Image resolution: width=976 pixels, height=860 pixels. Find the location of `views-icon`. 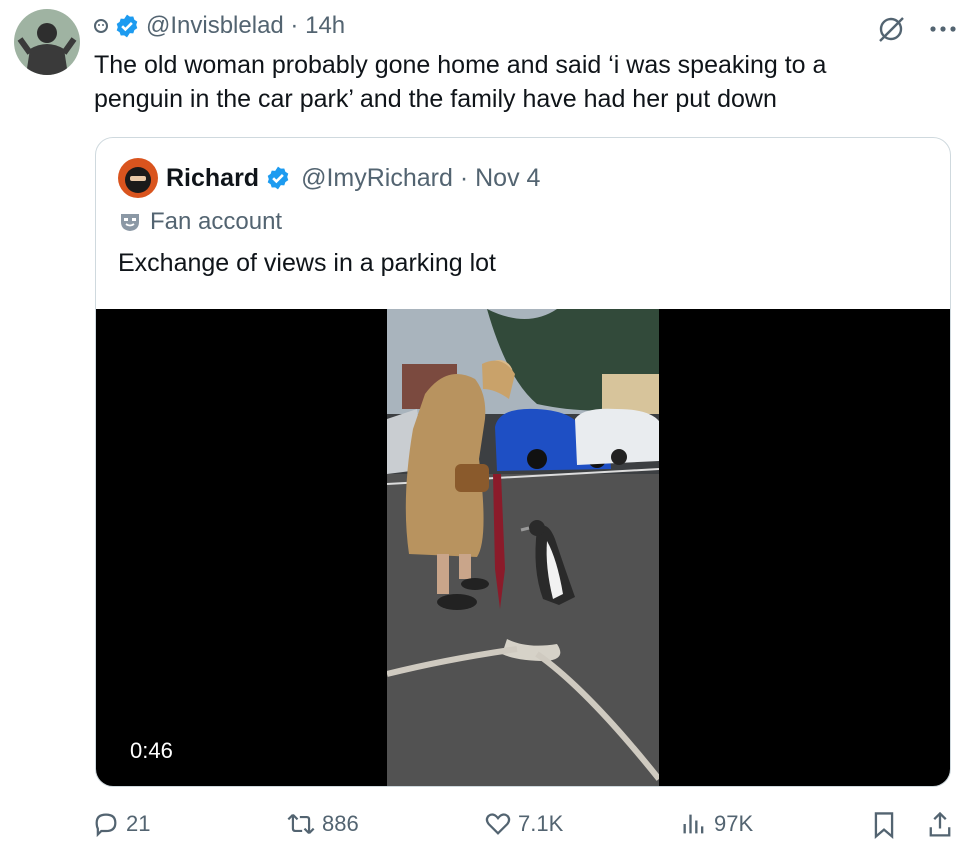

views-icon is located at coordinates (693, 824).